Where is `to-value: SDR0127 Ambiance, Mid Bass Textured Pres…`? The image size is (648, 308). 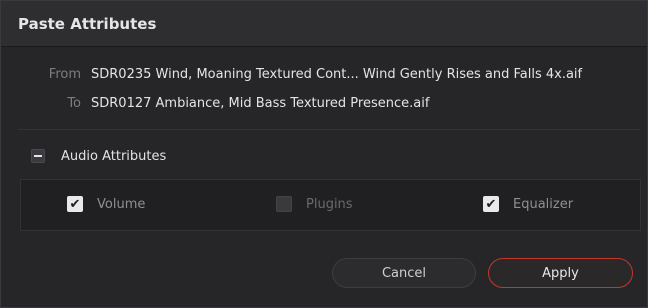 to-value: SDR0127 Ambiance, Mid Bass Textured Pres… is located at coordinates (260, 103).